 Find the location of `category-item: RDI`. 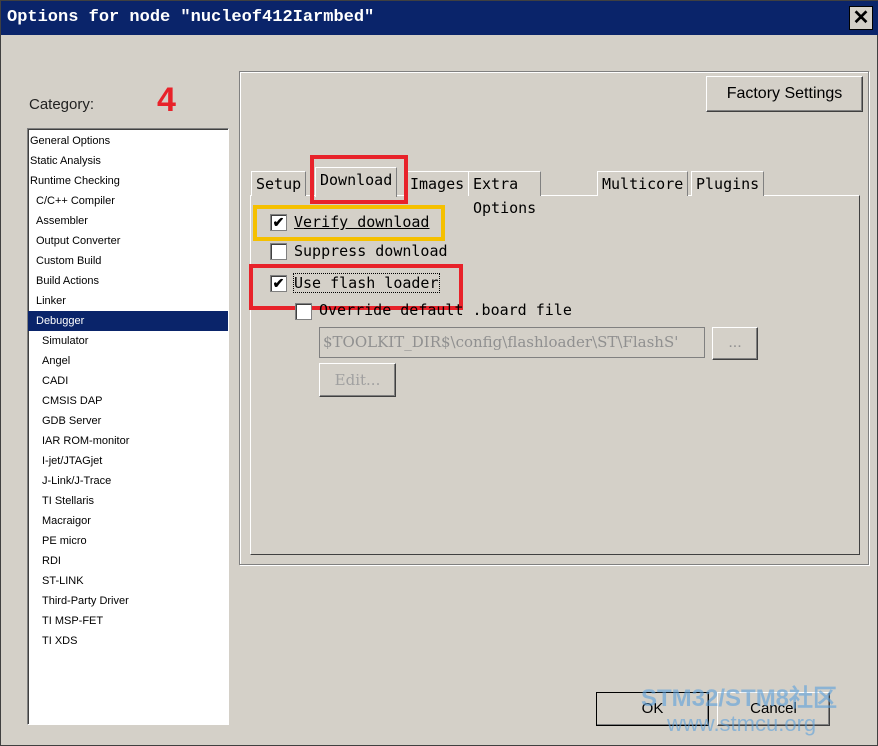

category-item: RDI is located at coordinates (128, 561).